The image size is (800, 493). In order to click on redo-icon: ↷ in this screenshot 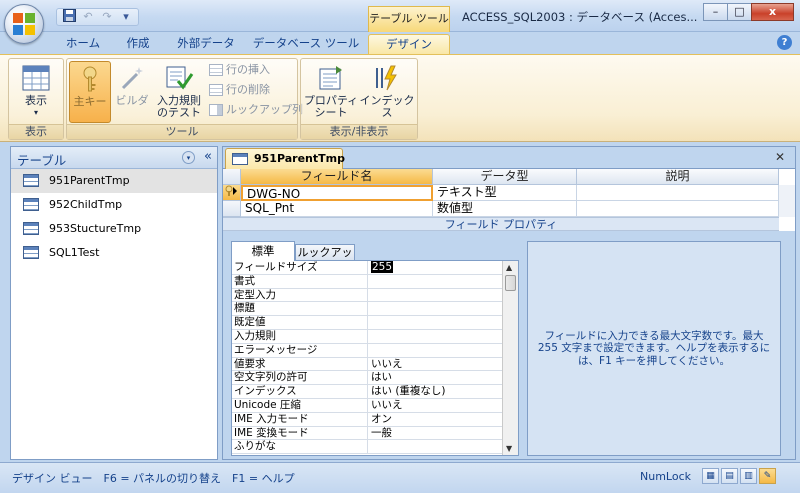, I will do `click(107, 17)`.